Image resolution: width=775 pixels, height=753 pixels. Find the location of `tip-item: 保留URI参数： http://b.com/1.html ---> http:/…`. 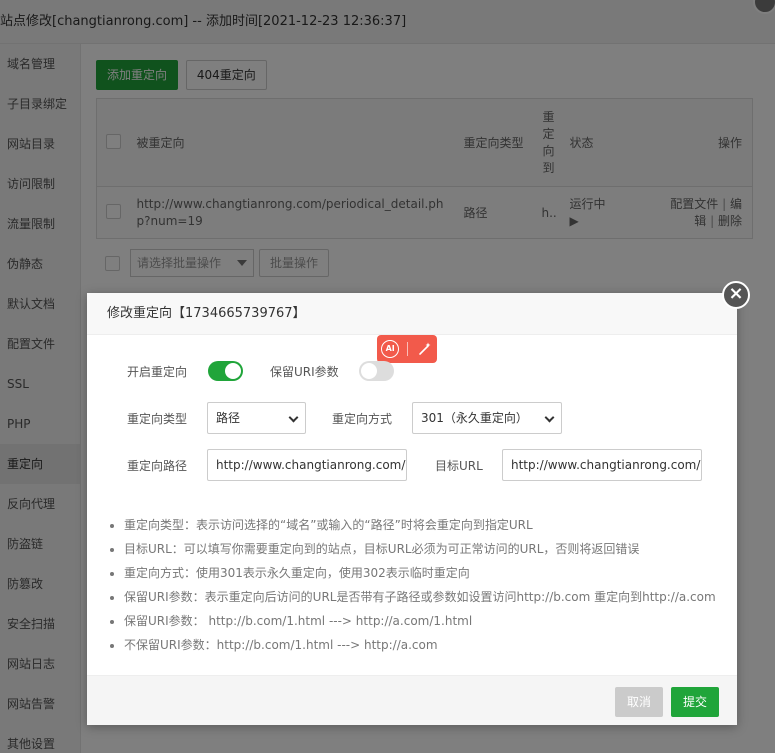

tip-item: 保留URI参数： http://b.com/1.html ---> http:/… is located at coordinates (421, 621).